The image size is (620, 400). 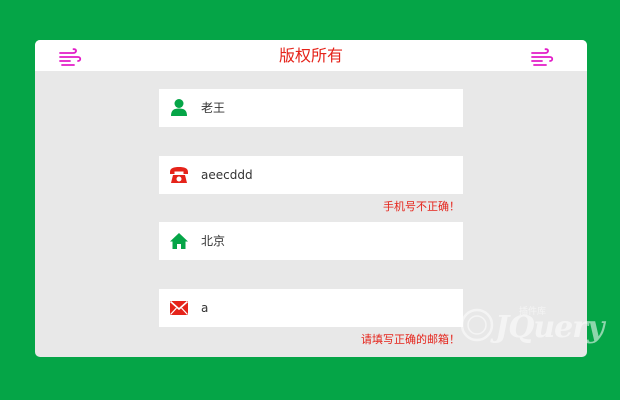 What do you see at coordinates (326, 241) in the screenshot?
I see `address-input` at bounding box center [326, 241].